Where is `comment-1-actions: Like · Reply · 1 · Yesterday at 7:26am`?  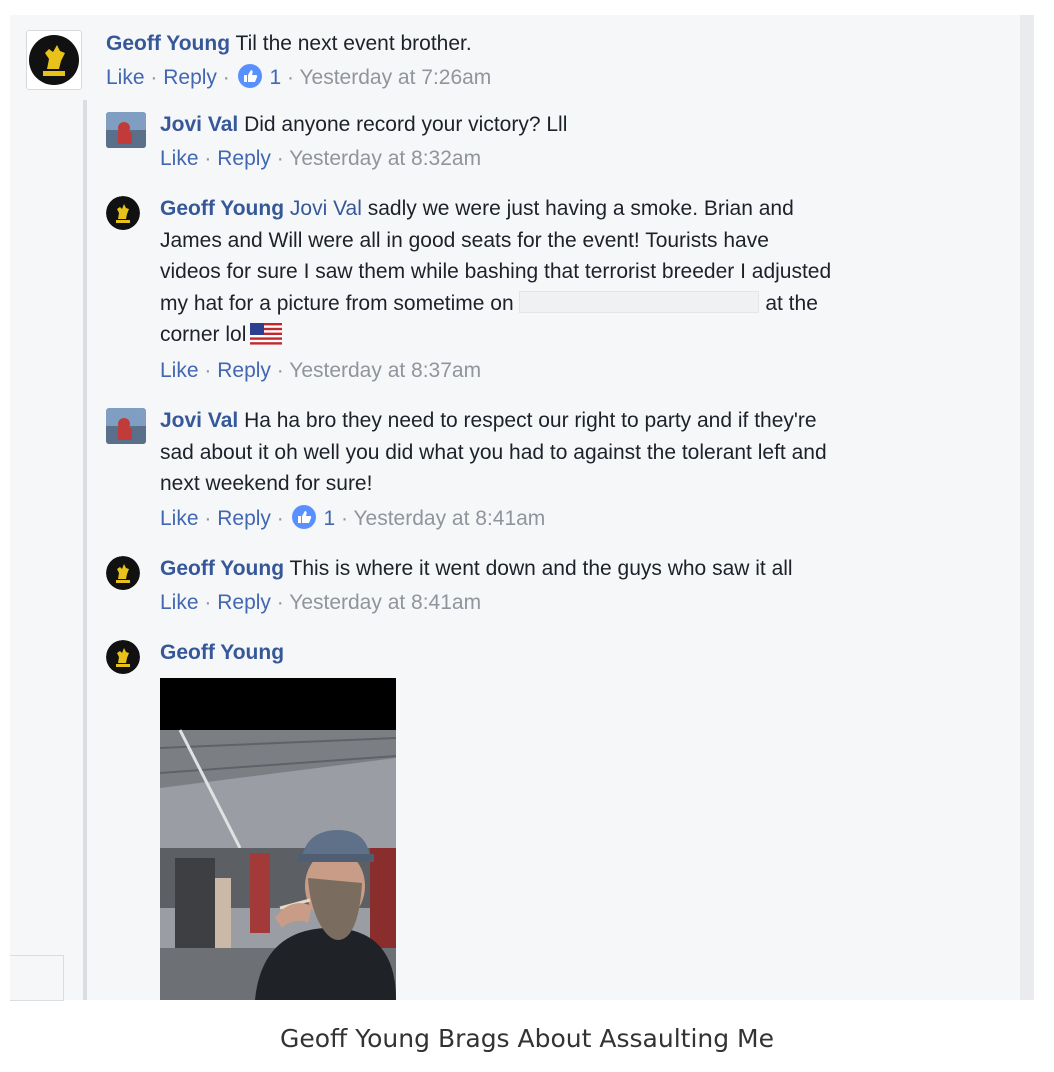 comment-1-actions: Like · Reply · 1 · Yesterday at 7:26am is located at coordinates (298, 78).